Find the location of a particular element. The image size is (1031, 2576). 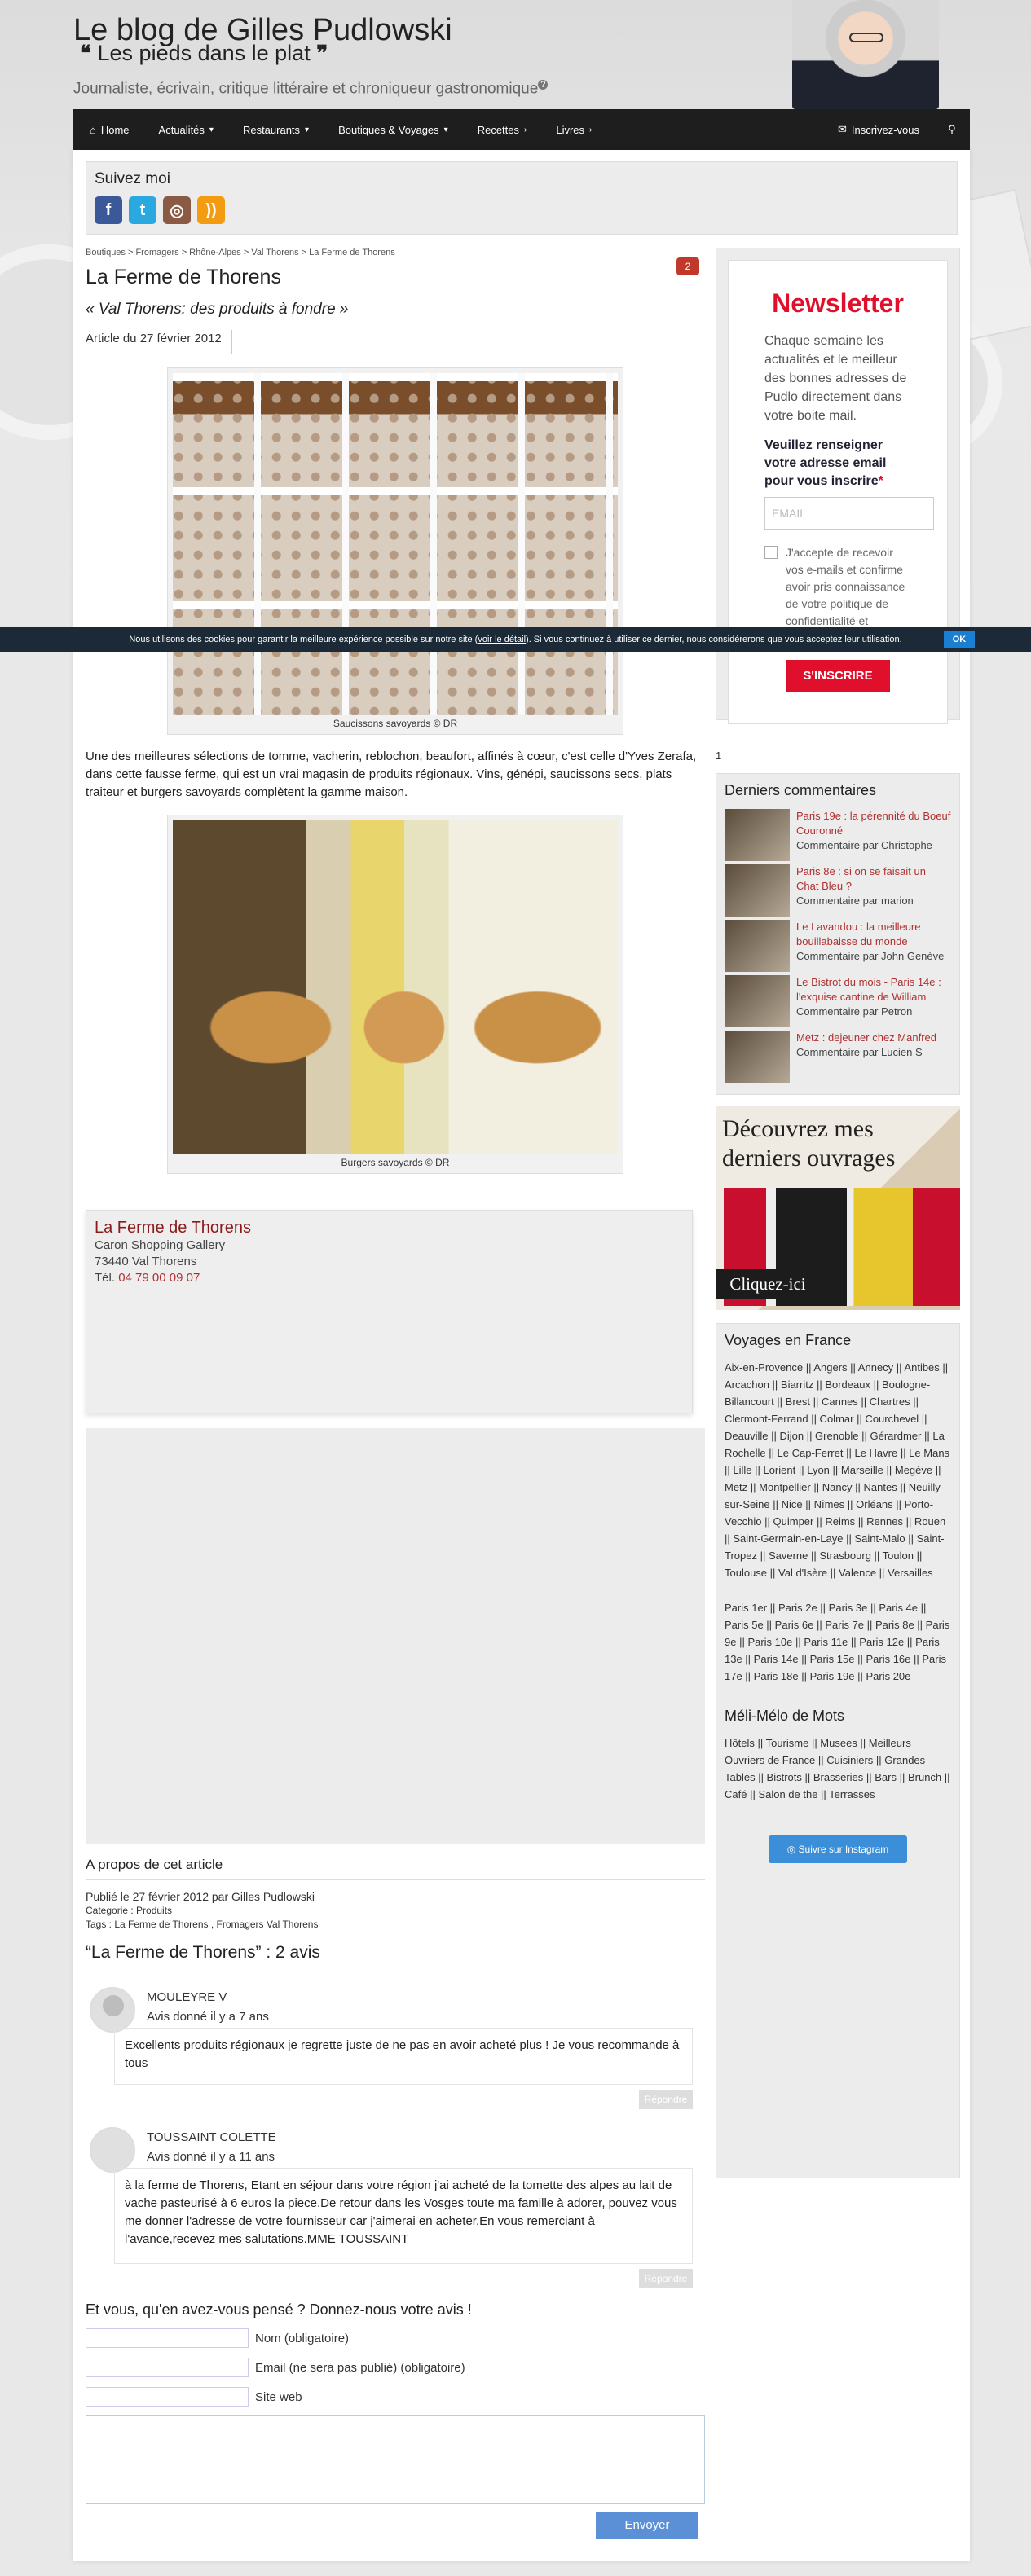

instagram-icon: ◎ is located at coordinates (177, 210).